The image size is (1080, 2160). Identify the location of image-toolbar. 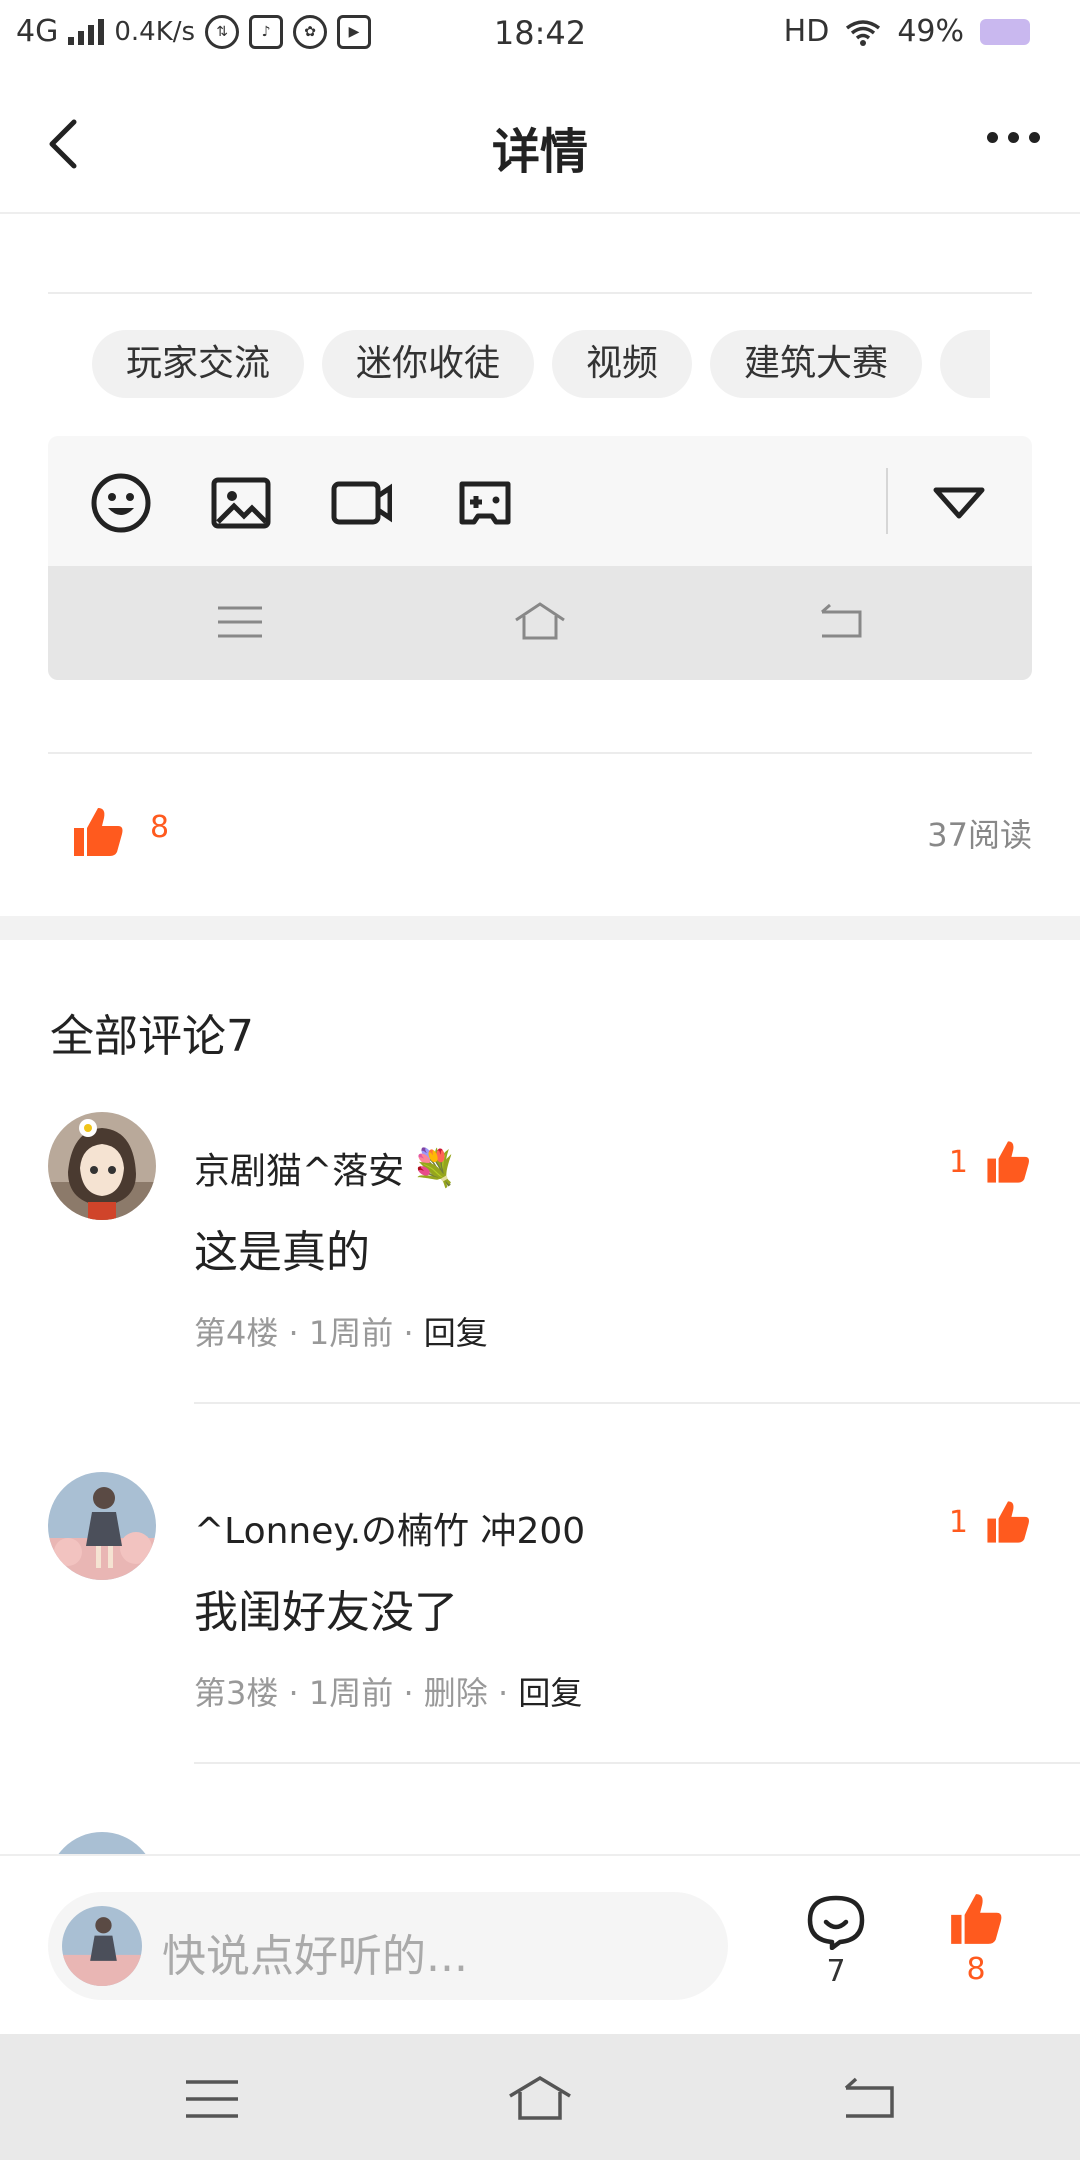
(540, 501).